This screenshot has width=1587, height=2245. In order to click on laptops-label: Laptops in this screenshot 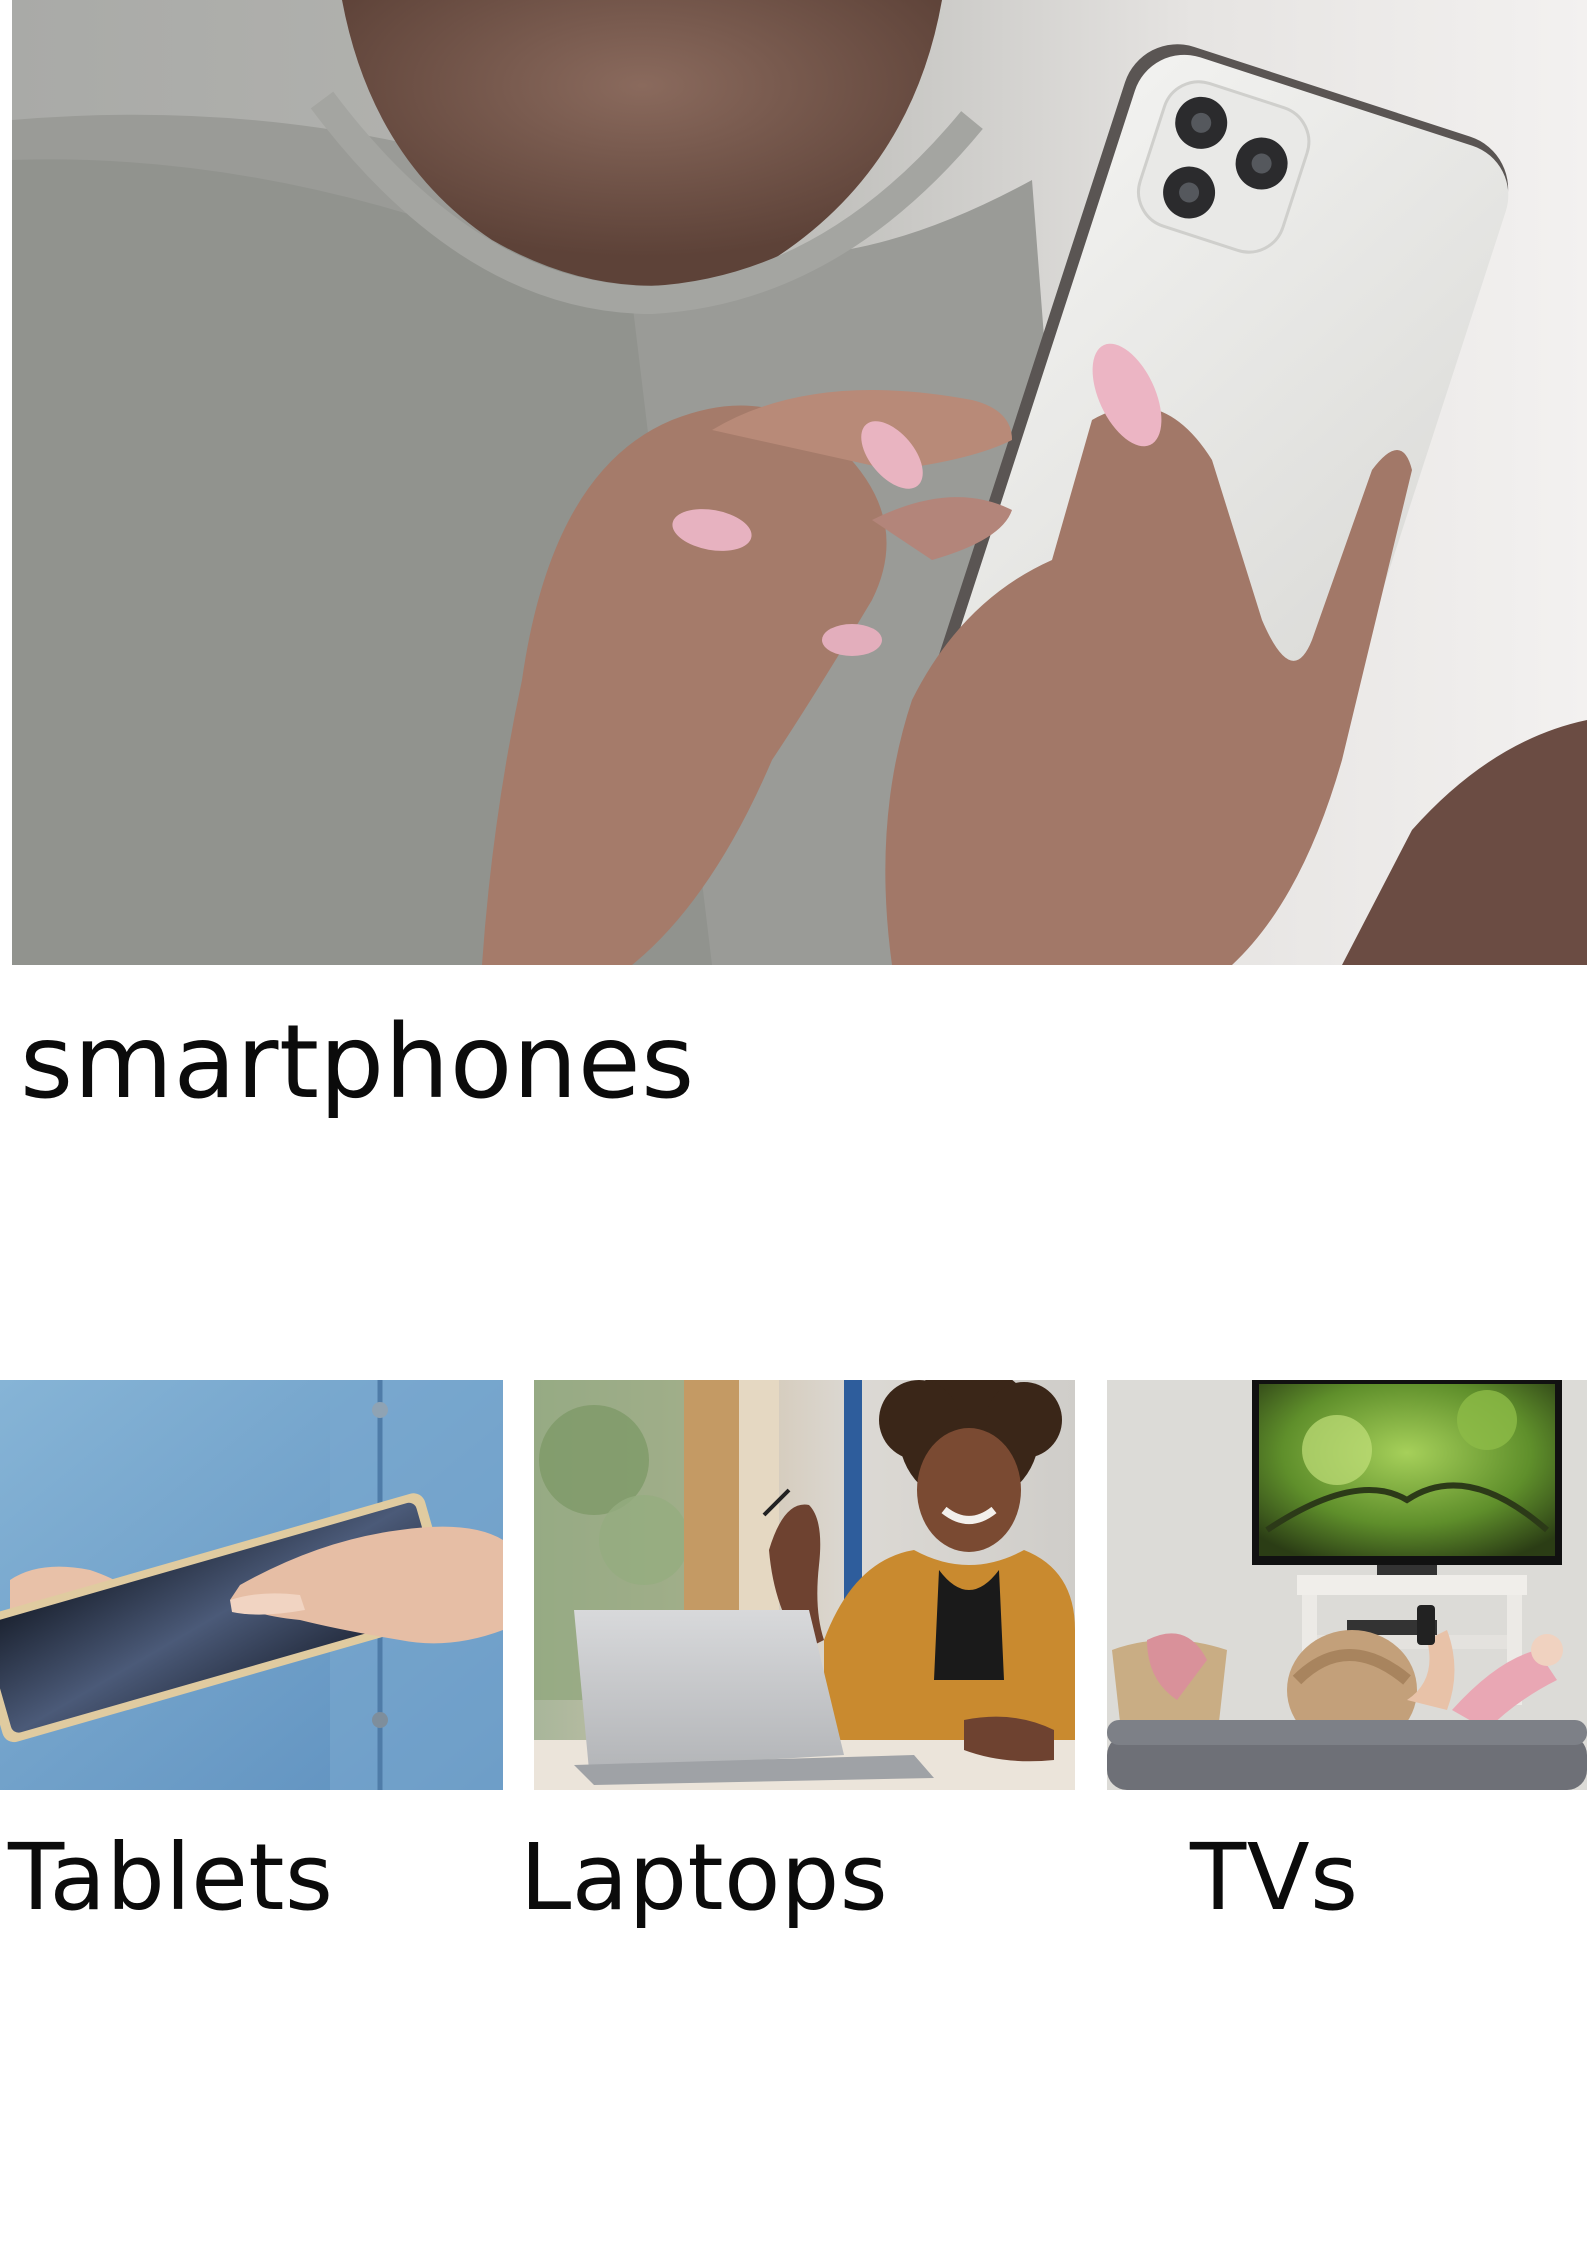, I will do `click(704, 1878)`.